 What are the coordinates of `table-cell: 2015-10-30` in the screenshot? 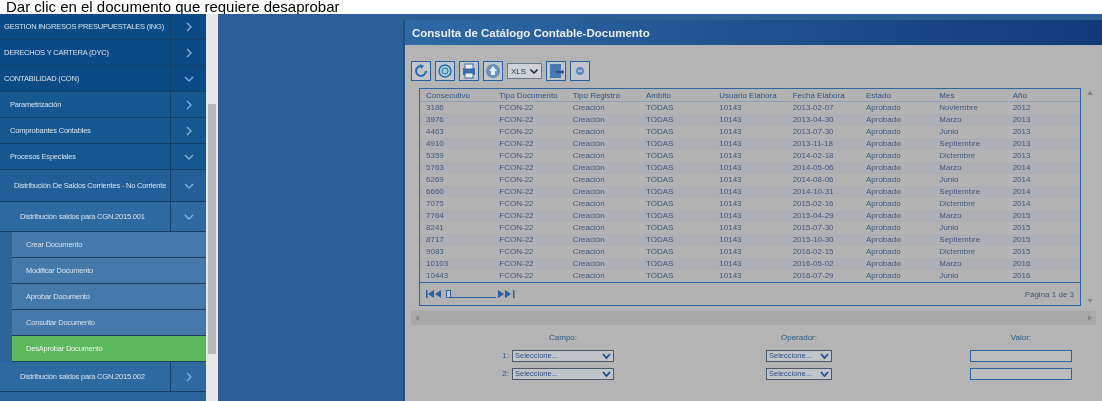 It's located at (823, 240).